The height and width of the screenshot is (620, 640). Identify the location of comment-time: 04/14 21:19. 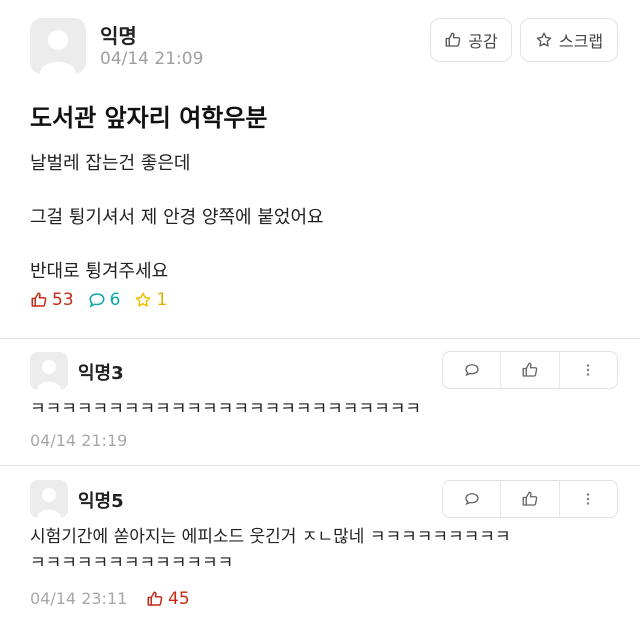
(79, 440).